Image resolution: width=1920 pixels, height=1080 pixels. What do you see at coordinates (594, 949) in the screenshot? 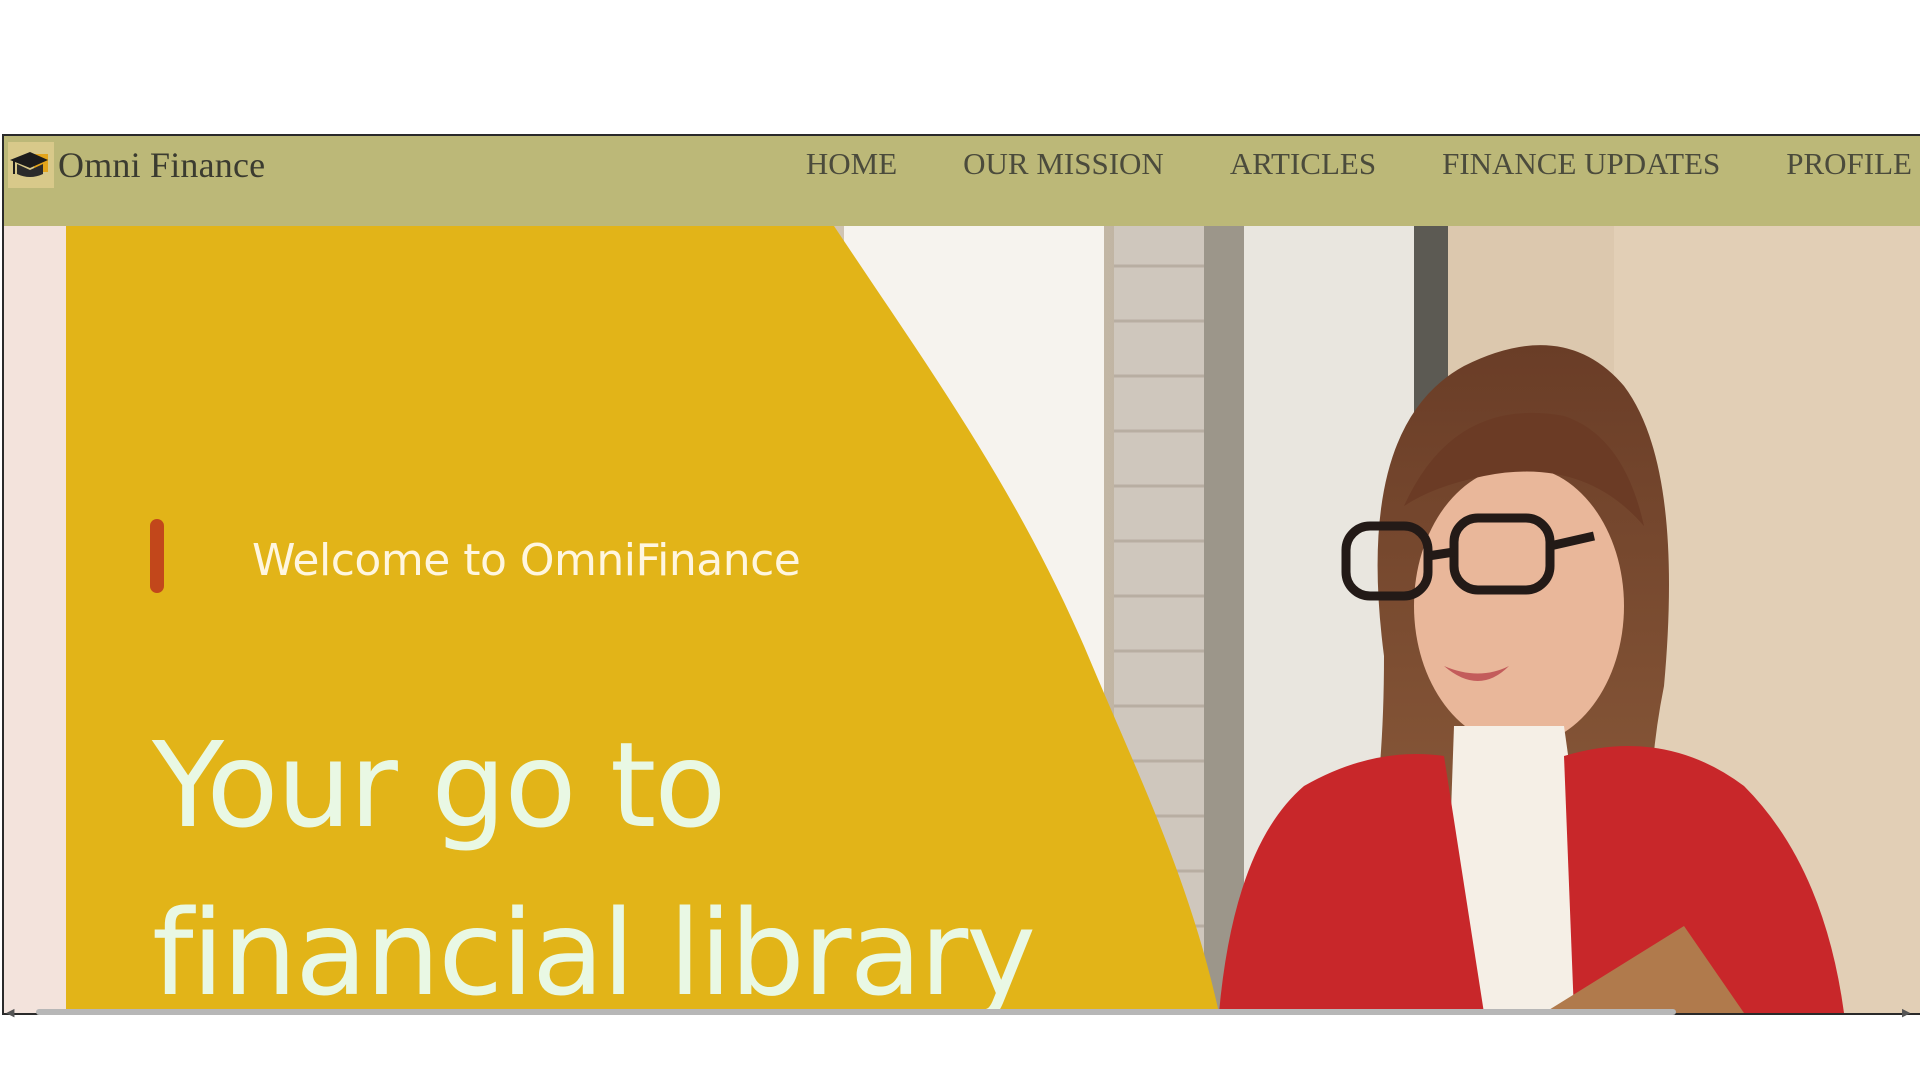
I see `headline-line-2: financial library` at bounding box center [594, 949].